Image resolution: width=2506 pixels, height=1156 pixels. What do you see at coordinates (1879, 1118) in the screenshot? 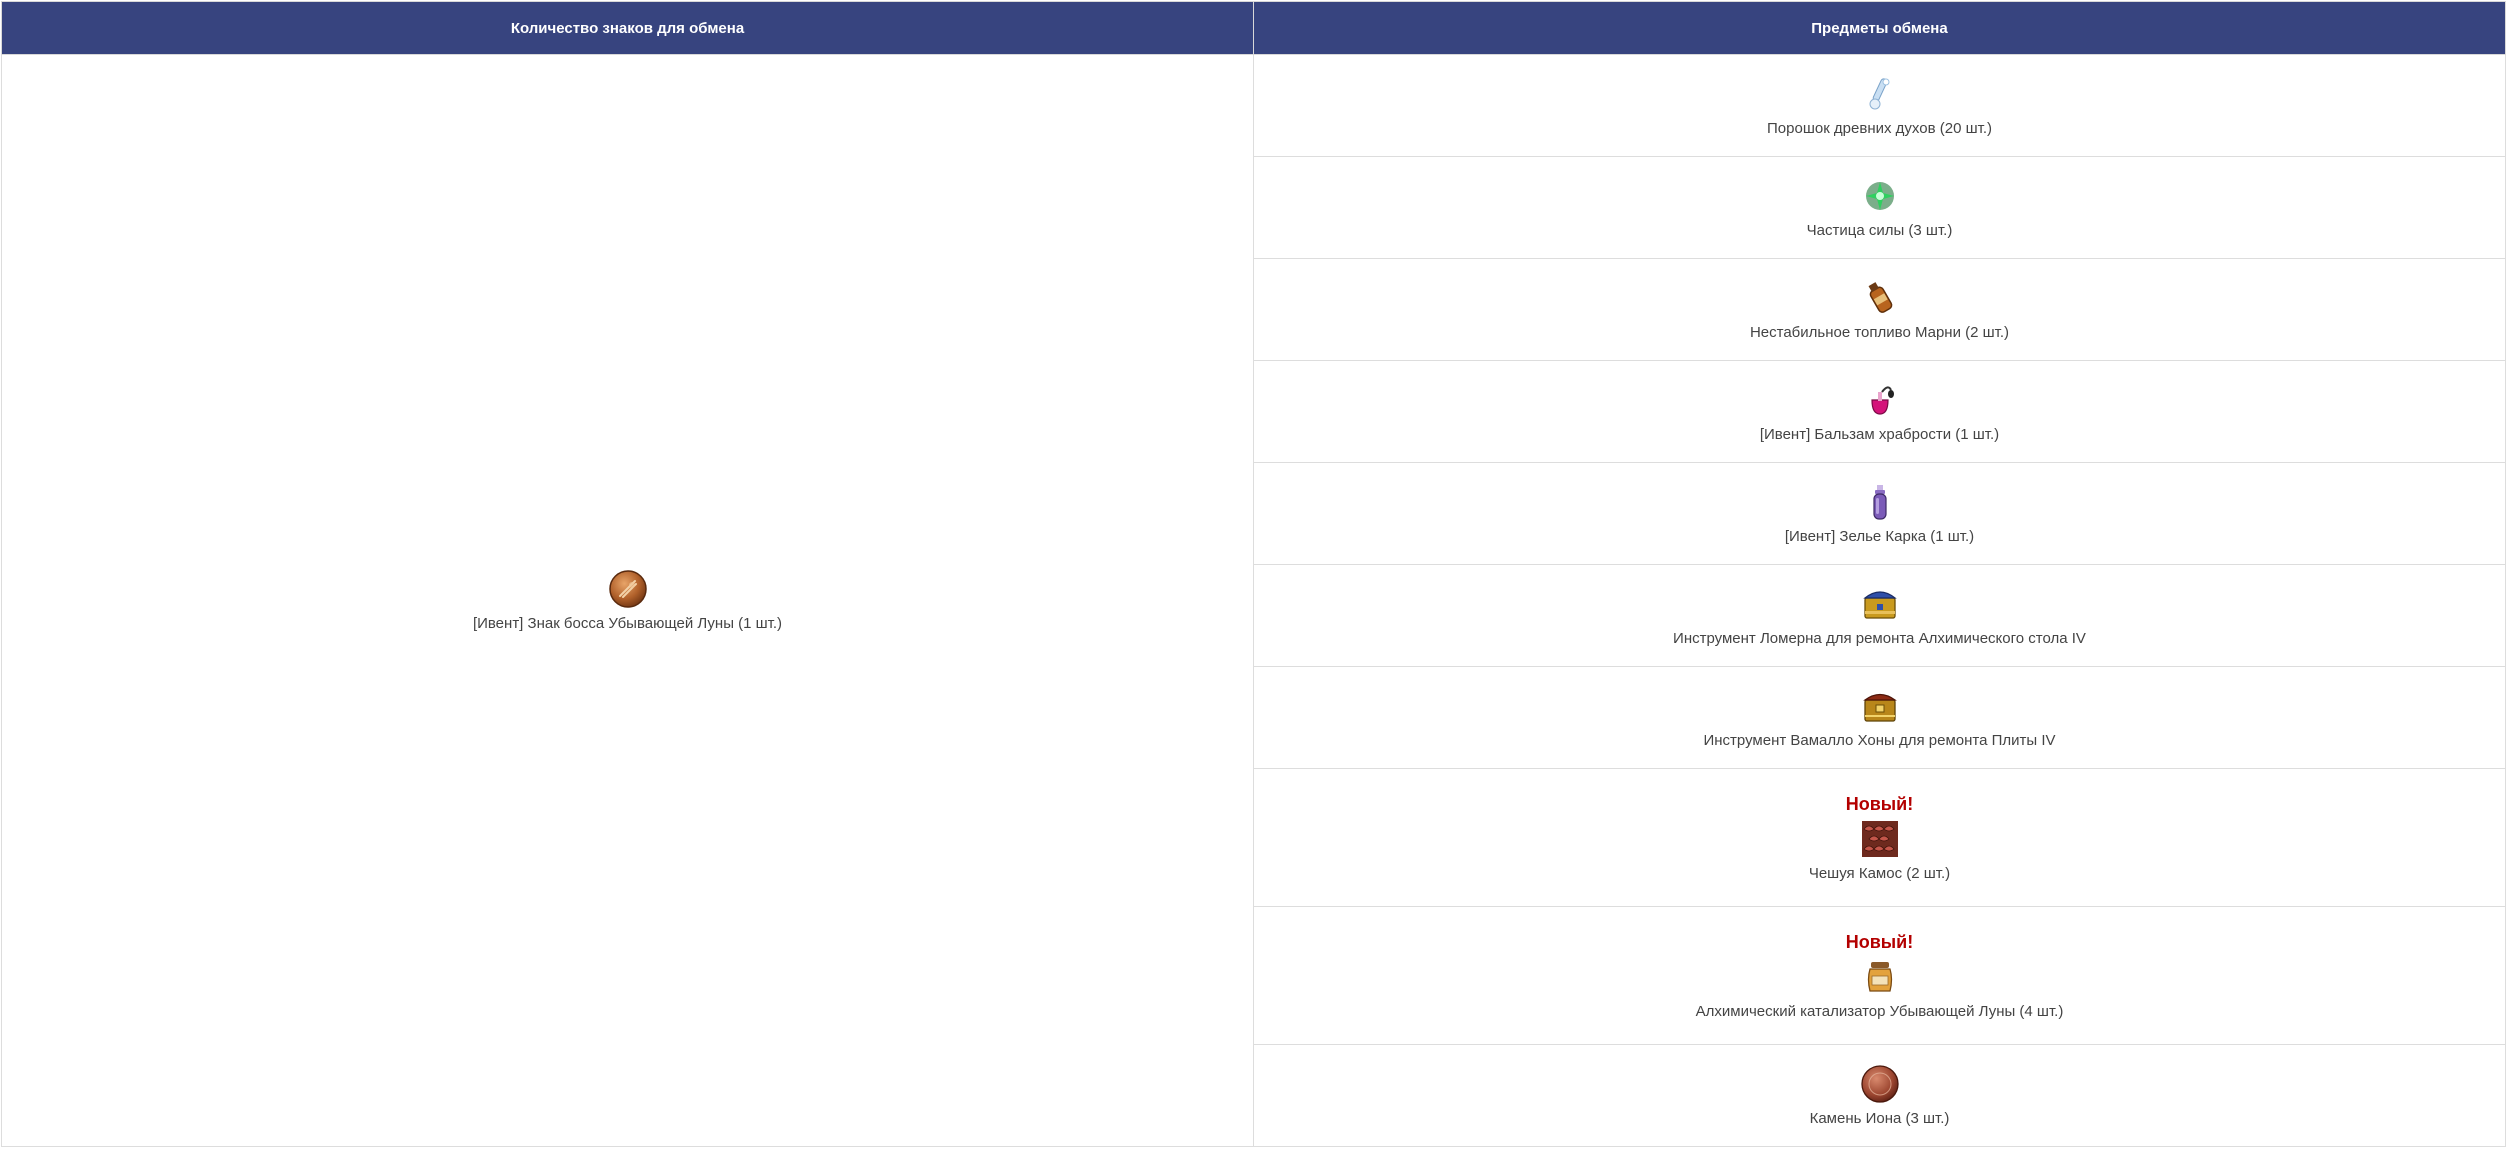
I see `item-label: Камень Иона (3 шт.)` at bounding box center [1879, 1118].